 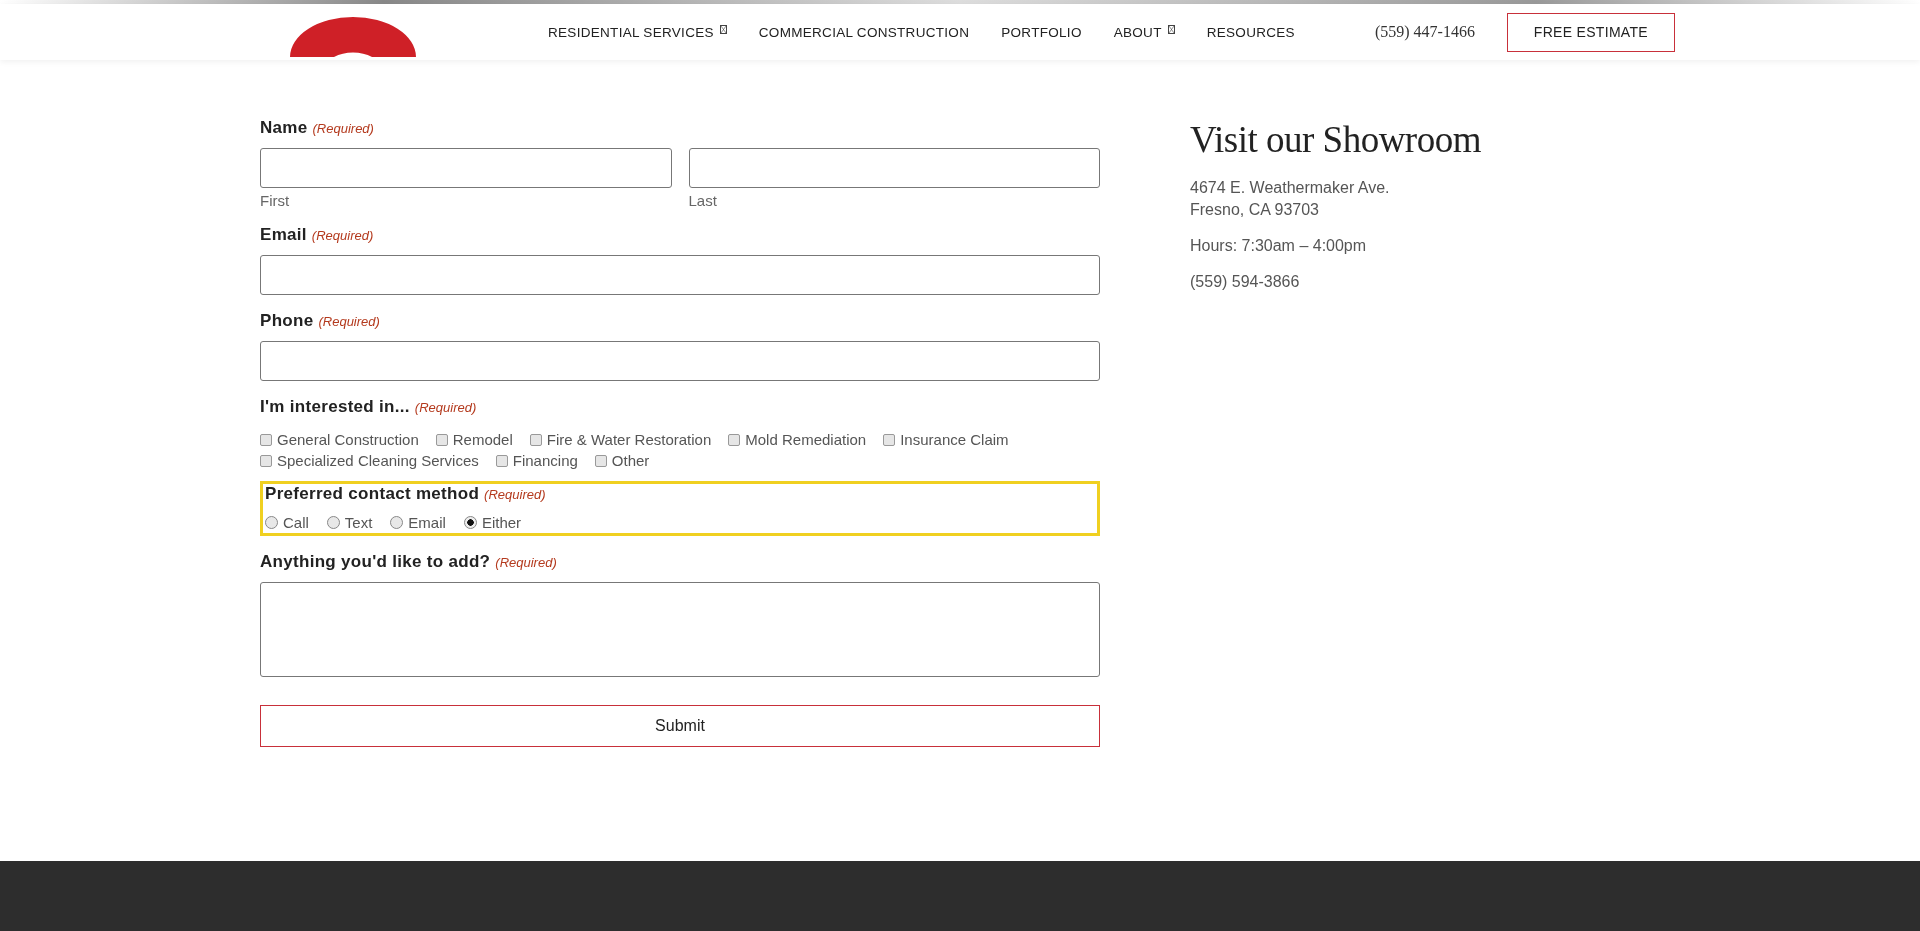 I want to click on field-label: Email (Required), so click(x=317, y=235).